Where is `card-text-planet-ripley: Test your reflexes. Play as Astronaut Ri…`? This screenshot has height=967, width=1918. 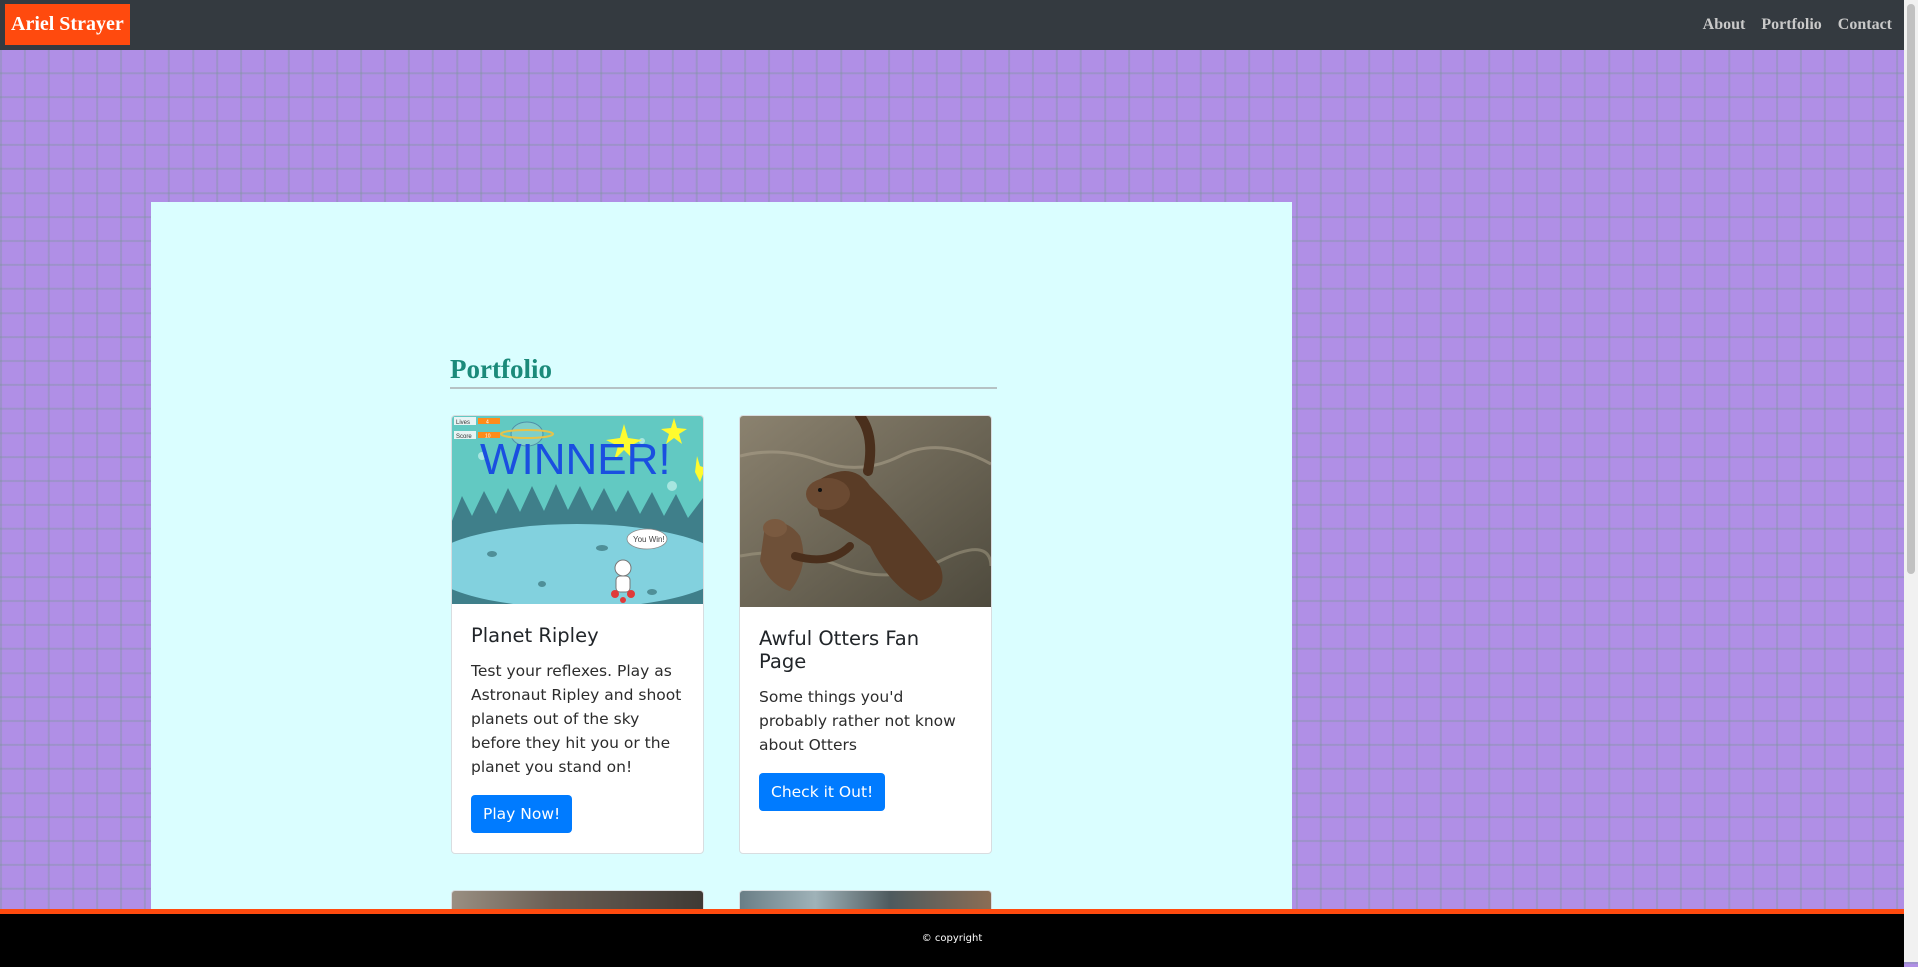
card-text-planet-ripley: Test your reflexes. Play as Astronaut Ri… is located at coordinates (576, 719).